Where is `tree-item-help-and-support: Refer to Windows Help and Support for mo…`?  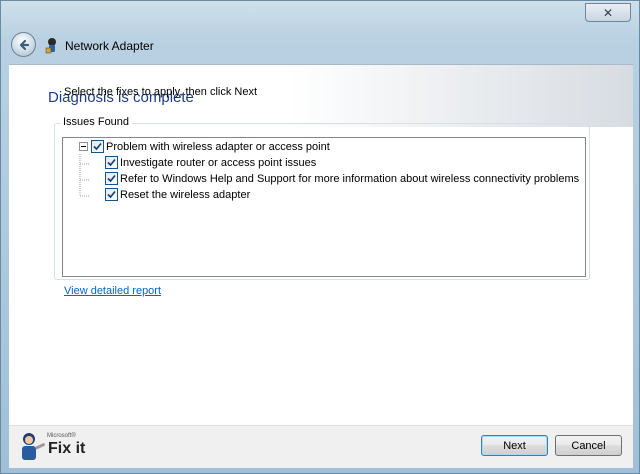 tree-item-help-and-support: Refer to Windows Help and Support for mo… is located at coordinates (342, 178).